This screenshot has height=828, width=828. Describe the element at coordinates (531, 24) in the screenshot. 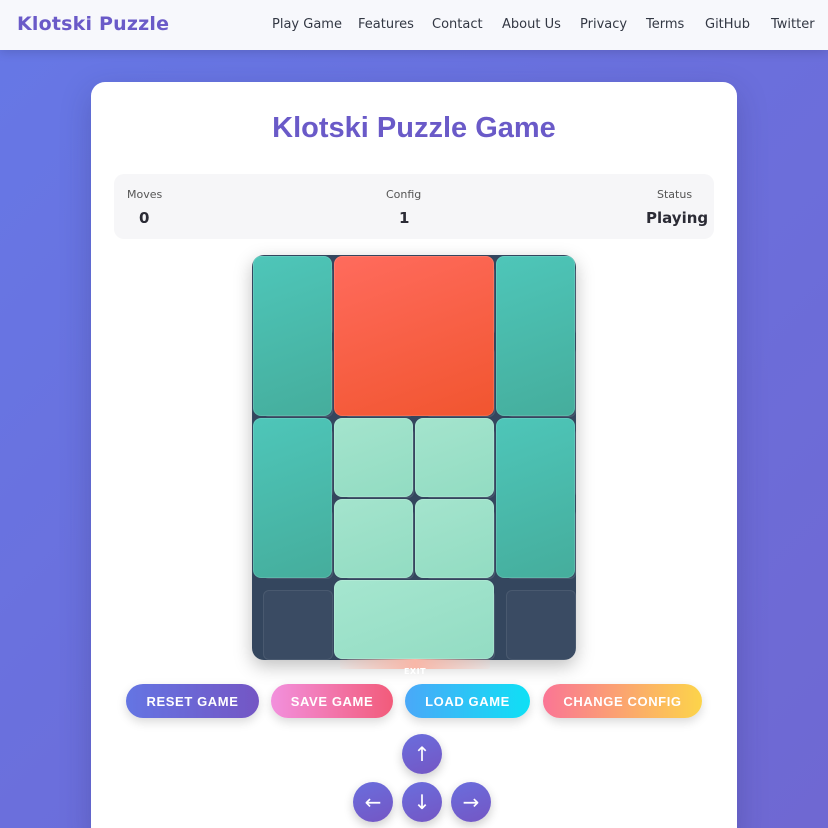

I see `nav-link-about-us: About Us` at that location.